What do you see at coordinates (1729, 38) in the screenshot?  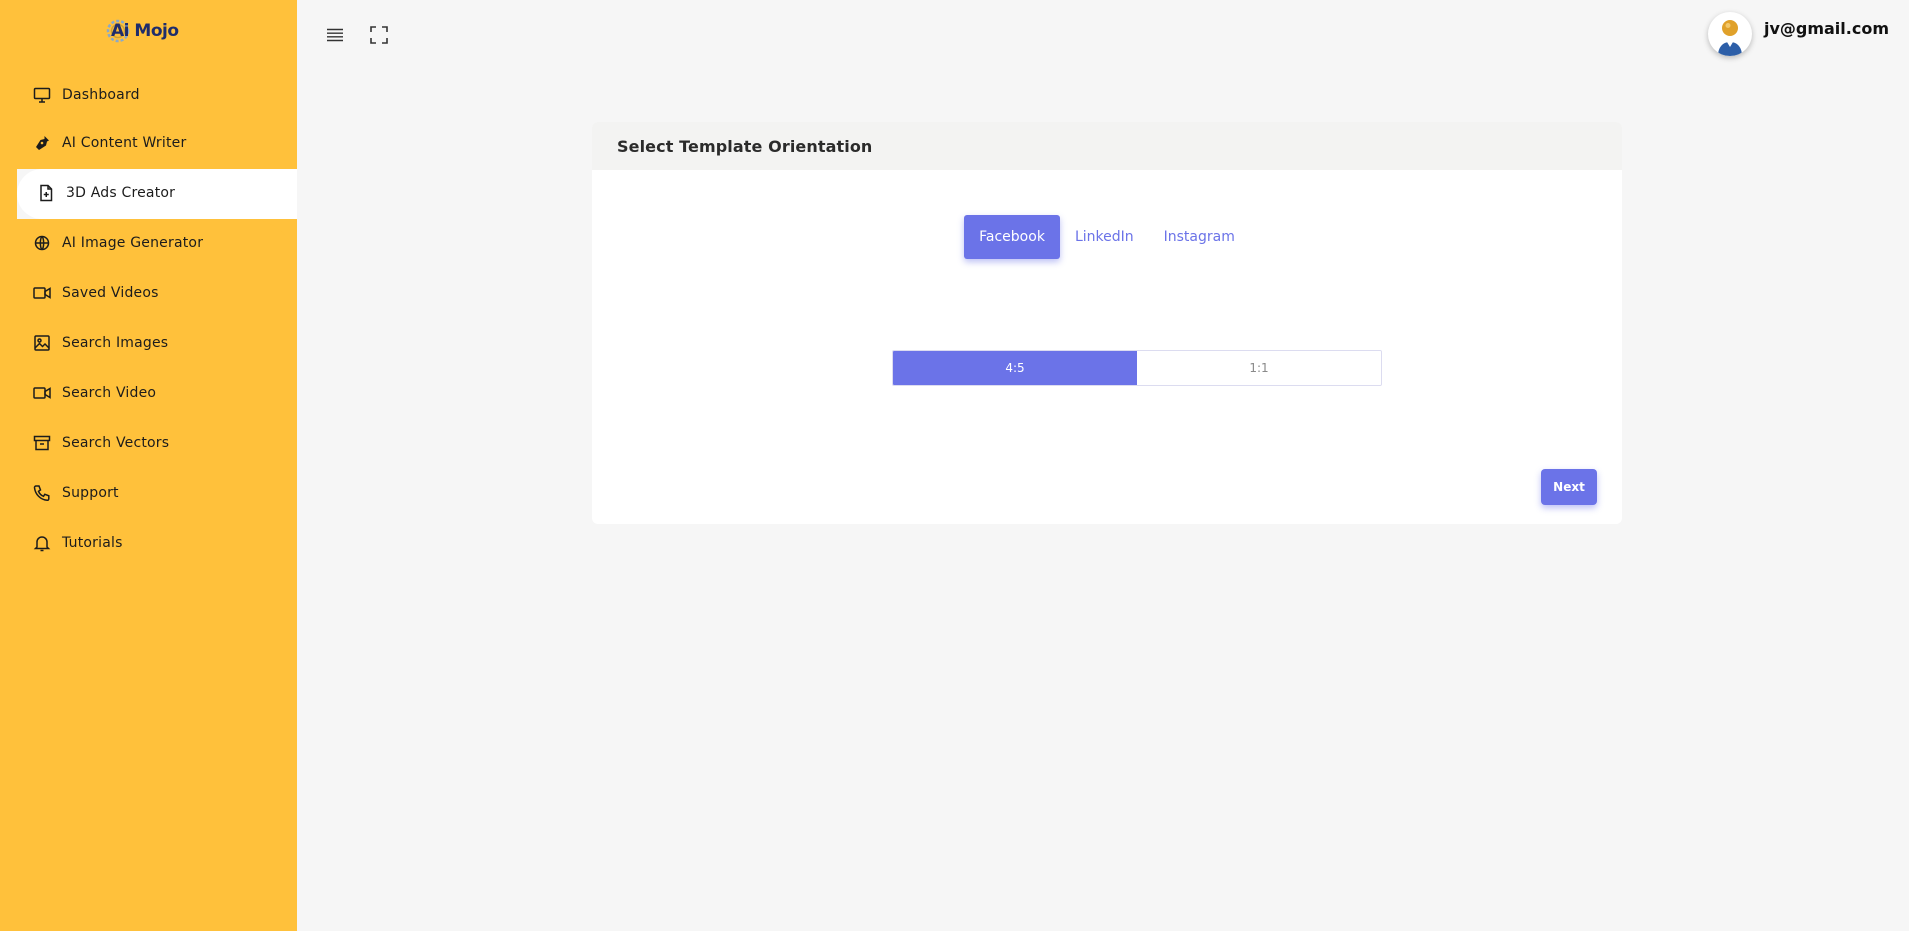 I see `user-avatar-icon` at bounding box center [1729, 38].